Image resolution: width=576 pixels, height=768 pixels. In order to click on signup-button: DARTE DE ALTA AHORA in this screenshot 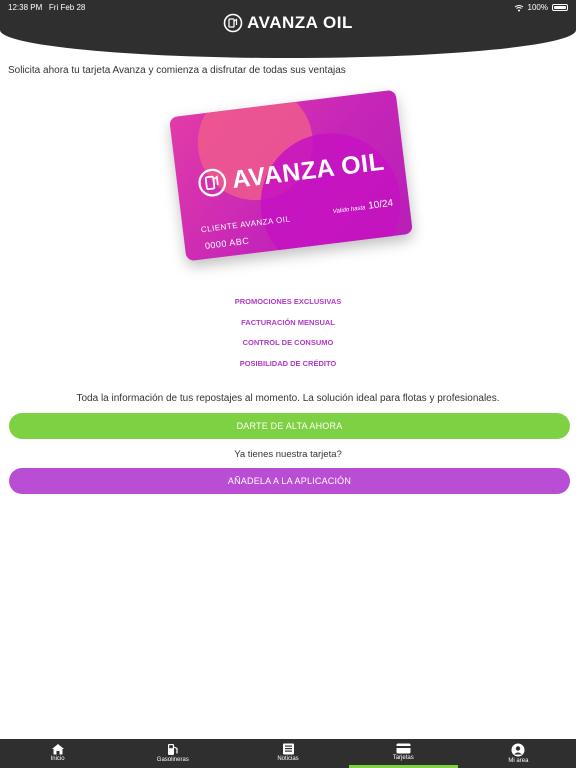, I will do `click(289, 426)`.